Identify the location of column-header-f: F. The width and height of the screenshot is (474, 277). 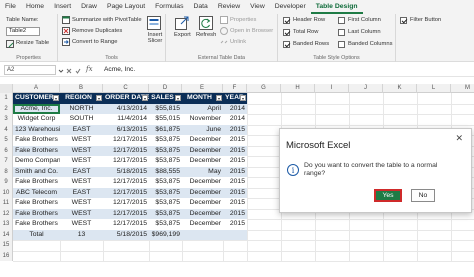
(235, 88).